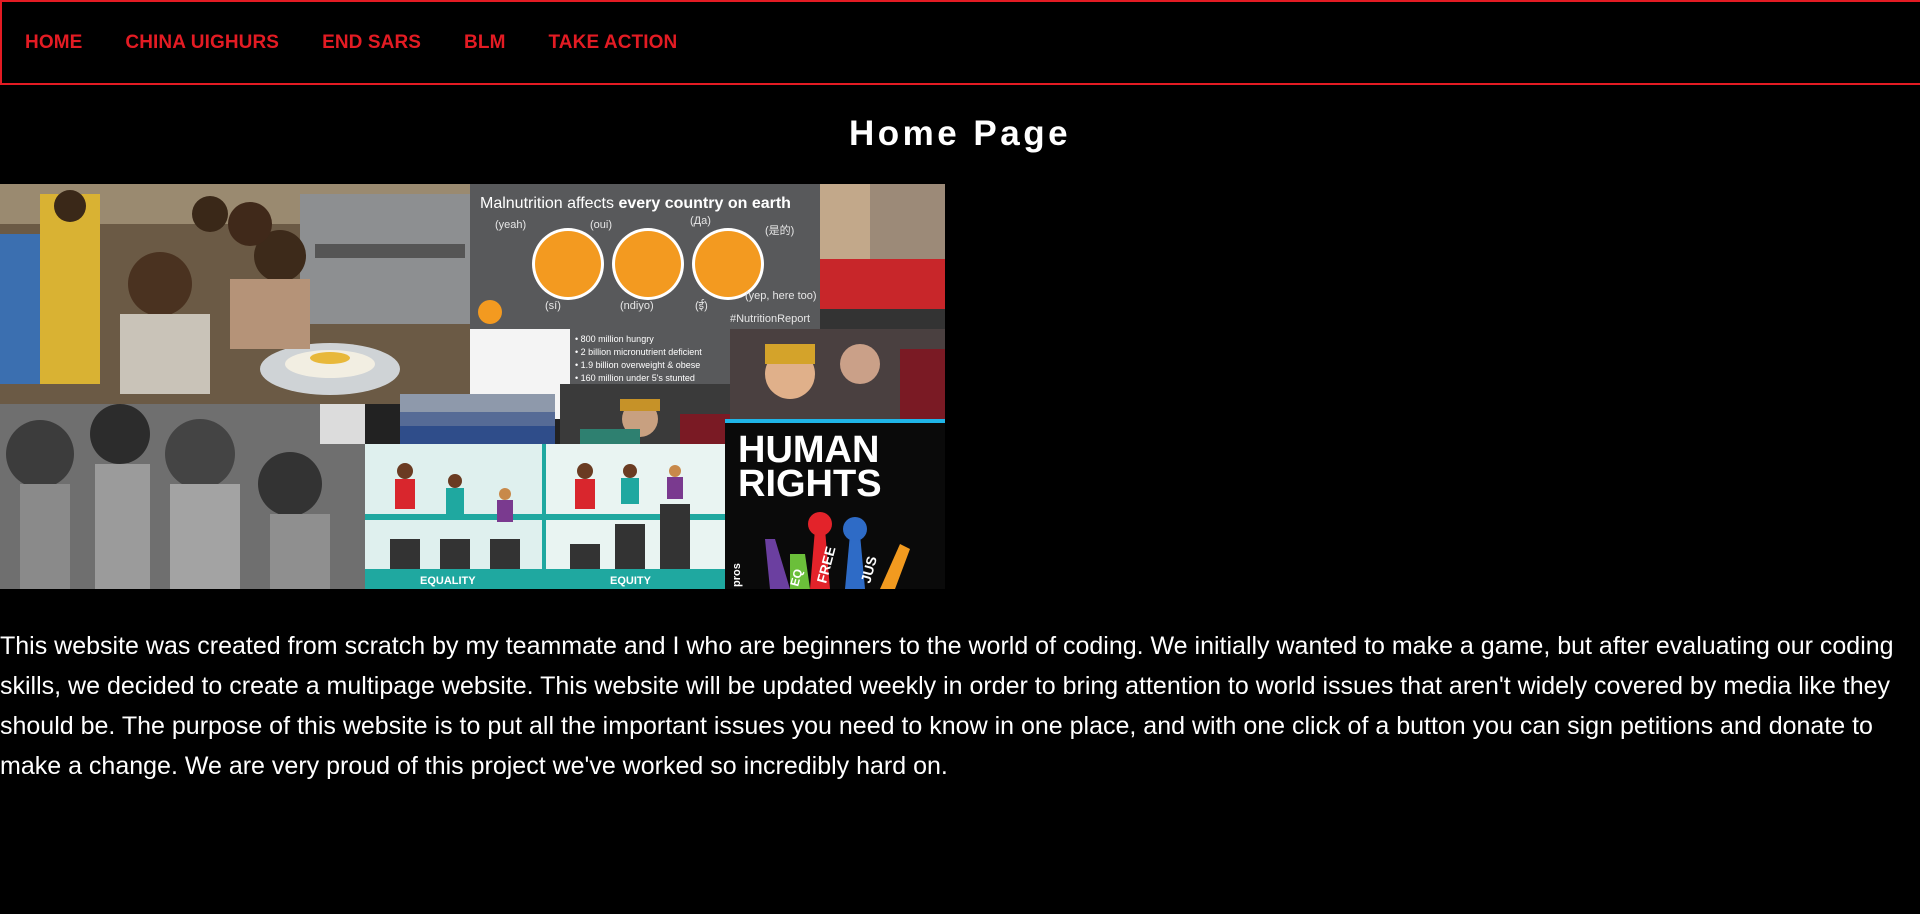  Describe the element at coordinates (637, 306) in the screenshot. I see `svg-text: (ndiyo)` at that location.